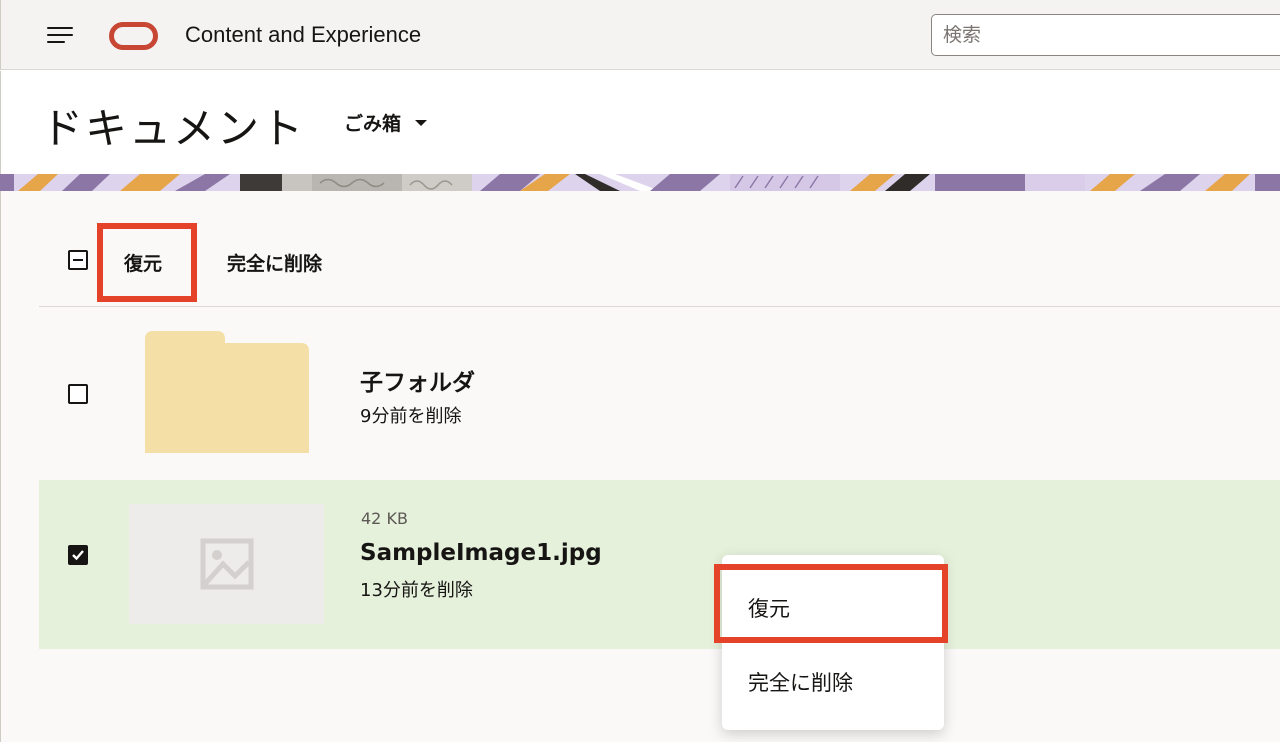  What do you see at coordinates (147, 262) in the screenshot?
I see `annotation-highlight-restore-button` at bounding box center [147, 262].